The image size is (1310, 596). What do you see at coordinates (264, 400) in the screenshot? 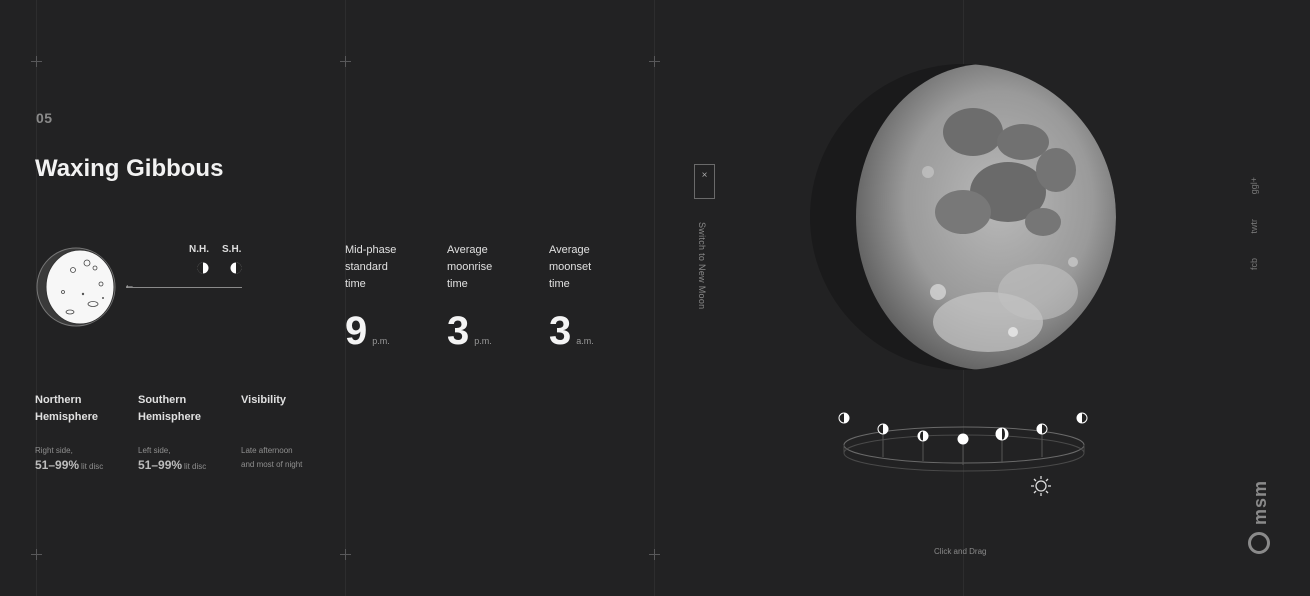
I see `info-title: Visibility` at bounding box center [264, 400].